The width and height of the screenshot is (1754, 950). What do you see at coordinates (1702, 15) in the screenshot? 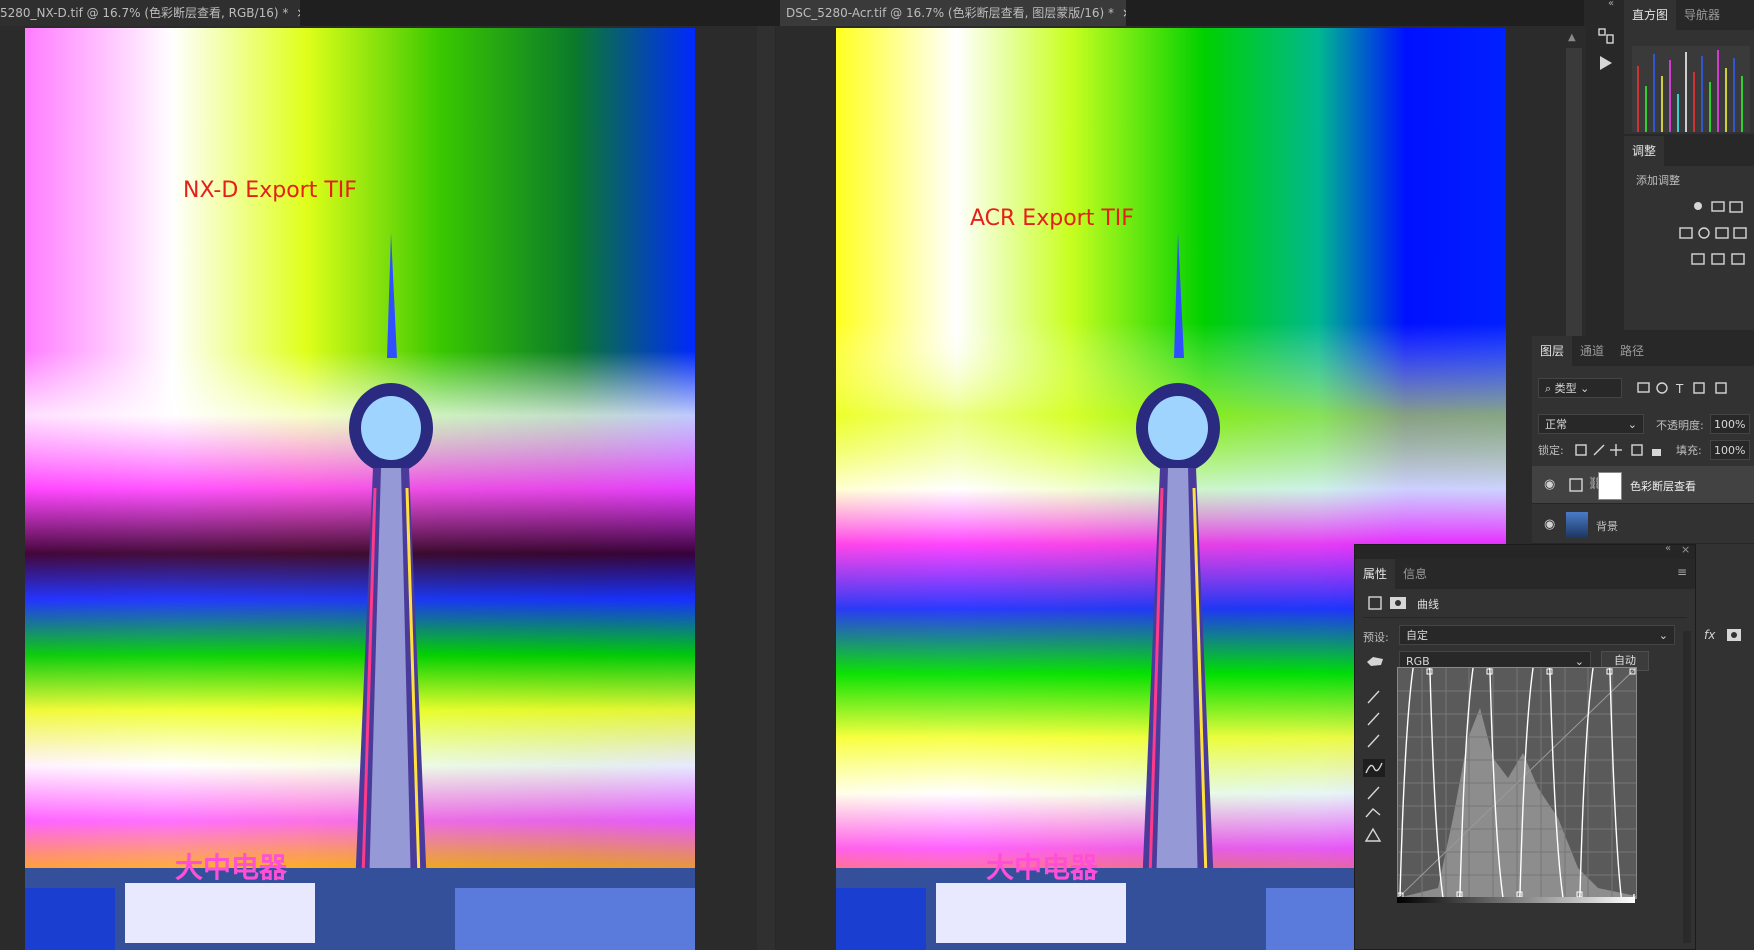
I see `tab-navigator: 导航器` at bounding box center [1702, 15].